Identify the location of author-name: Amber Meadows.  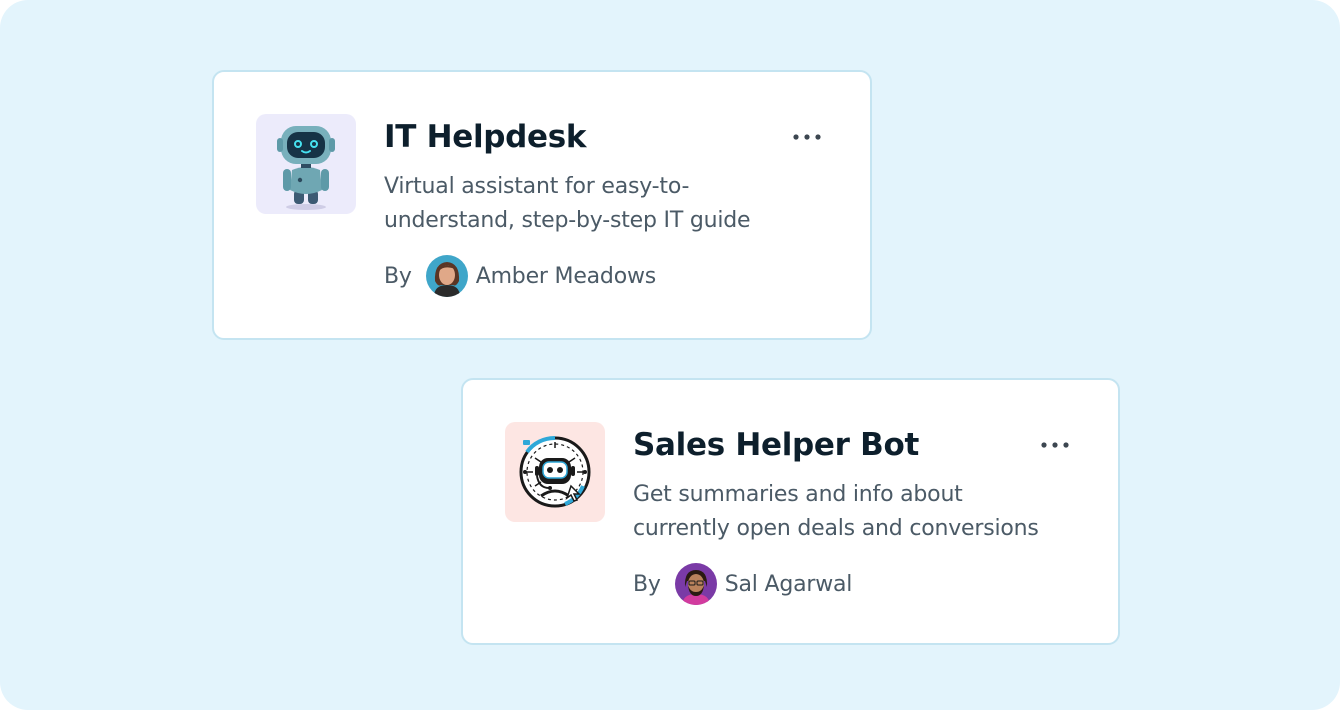
(566, 276).